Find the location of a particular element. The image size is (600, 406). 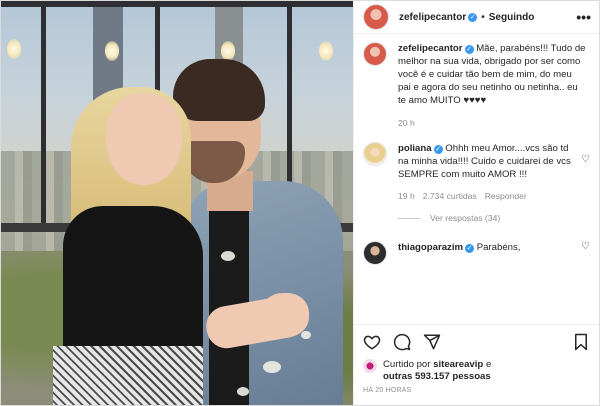

comment-username: poliana is located at coordinates (415, 148).